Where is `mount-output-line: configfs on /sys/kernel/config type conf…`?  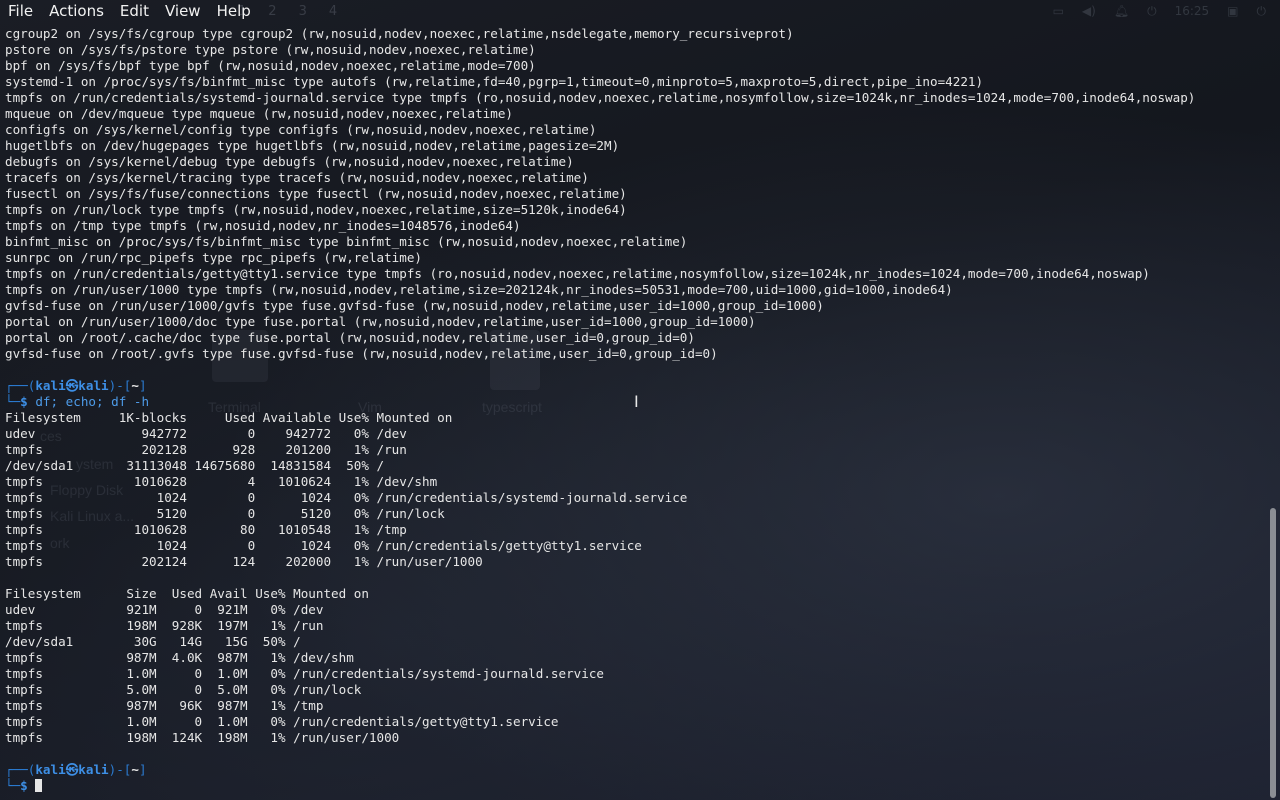 mount-output-line: configfs on /sys/kernel/config type conf… is located at coordinates (301, 129).